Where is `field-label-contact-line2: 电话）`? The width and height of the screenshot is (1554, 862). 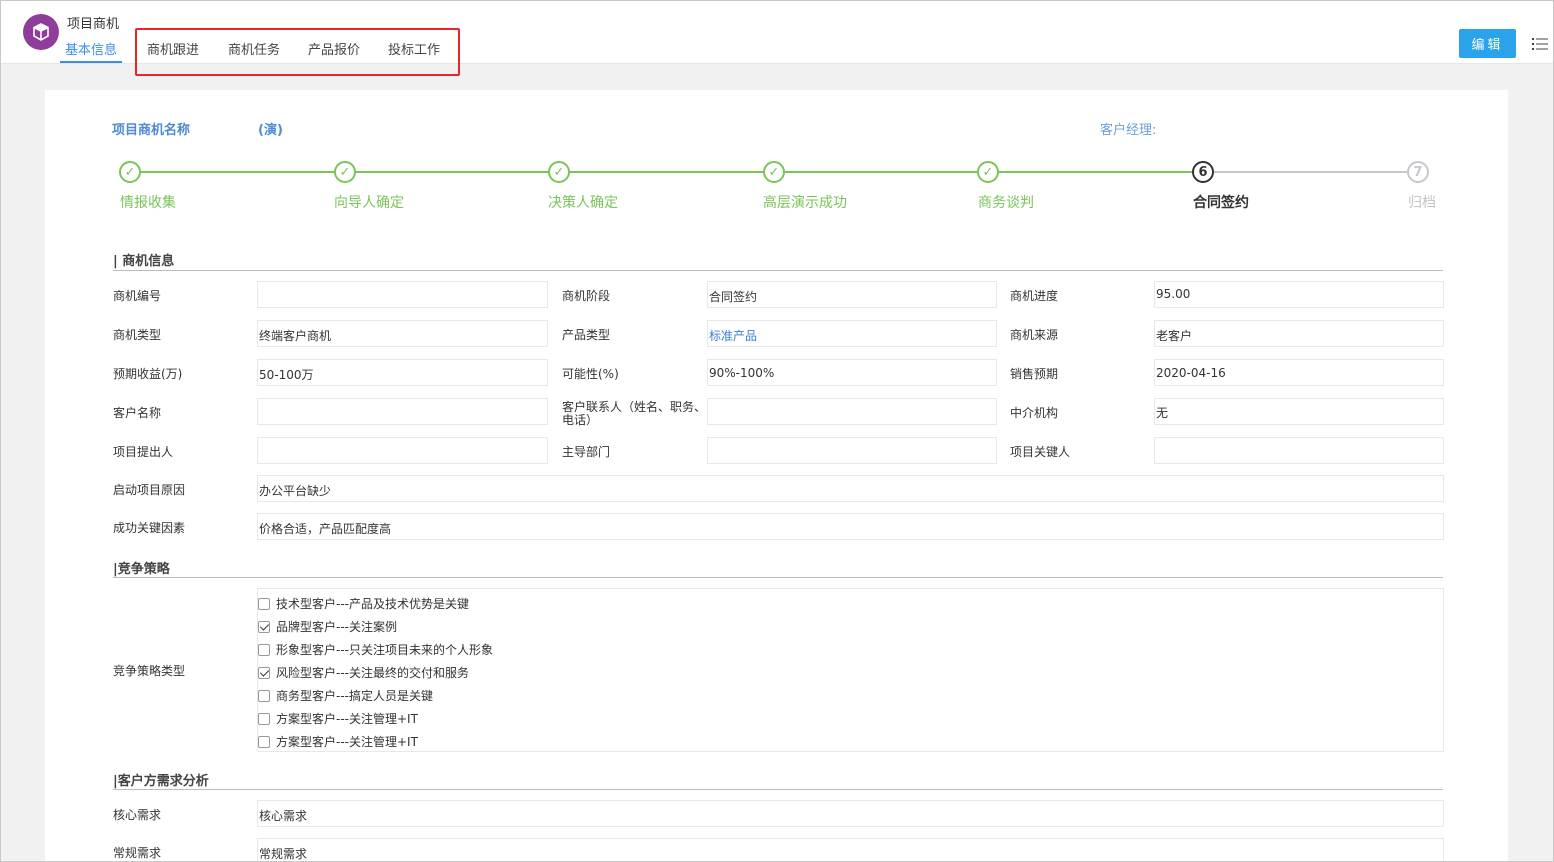 field-label-contact-line2: 电话） is located at coordinates (580, 420).